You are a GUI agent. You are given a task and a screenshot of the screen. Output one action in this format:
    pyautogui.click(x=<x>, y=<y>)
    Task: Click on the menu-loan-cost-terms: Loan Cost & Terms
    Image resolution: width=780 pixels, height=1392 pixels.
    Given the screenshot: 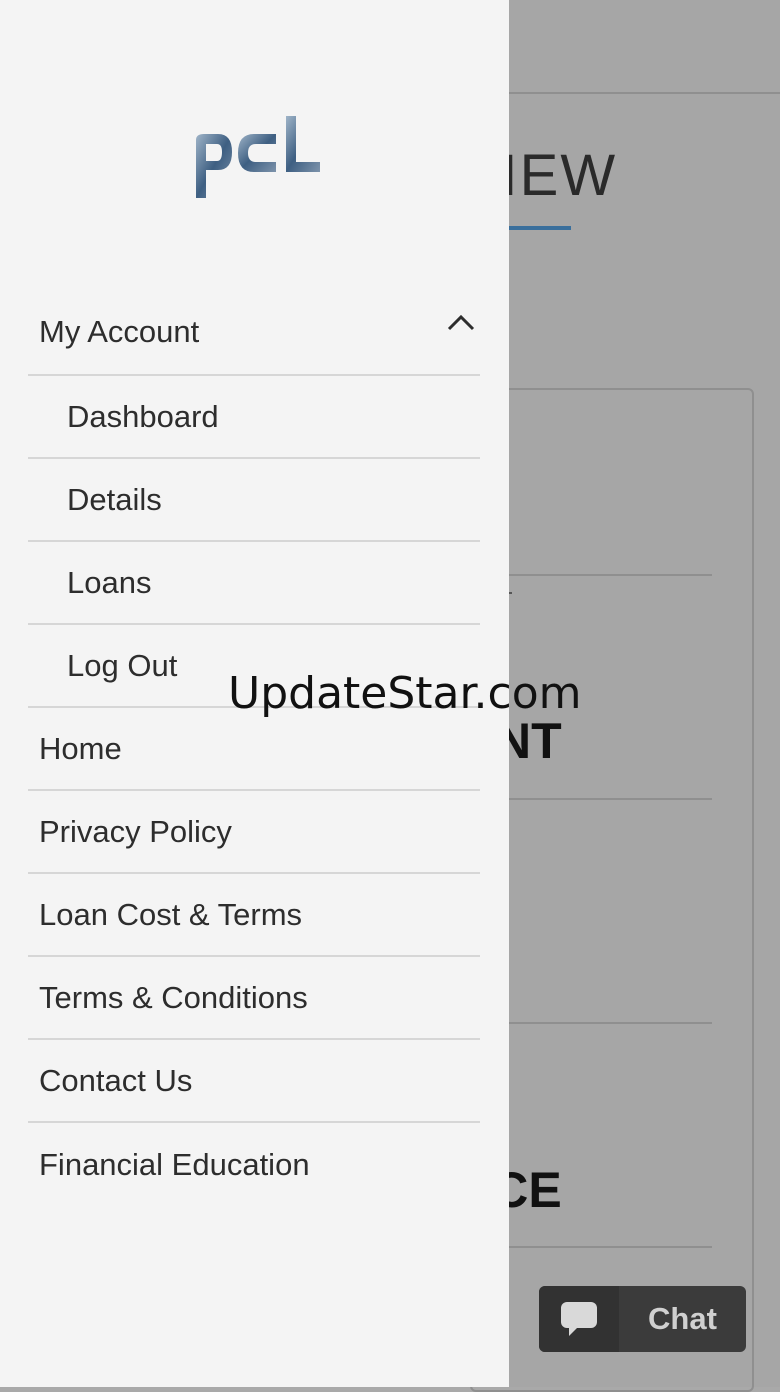 What is the action you would take?
    pyautogui.click(x=254, y=915)
    